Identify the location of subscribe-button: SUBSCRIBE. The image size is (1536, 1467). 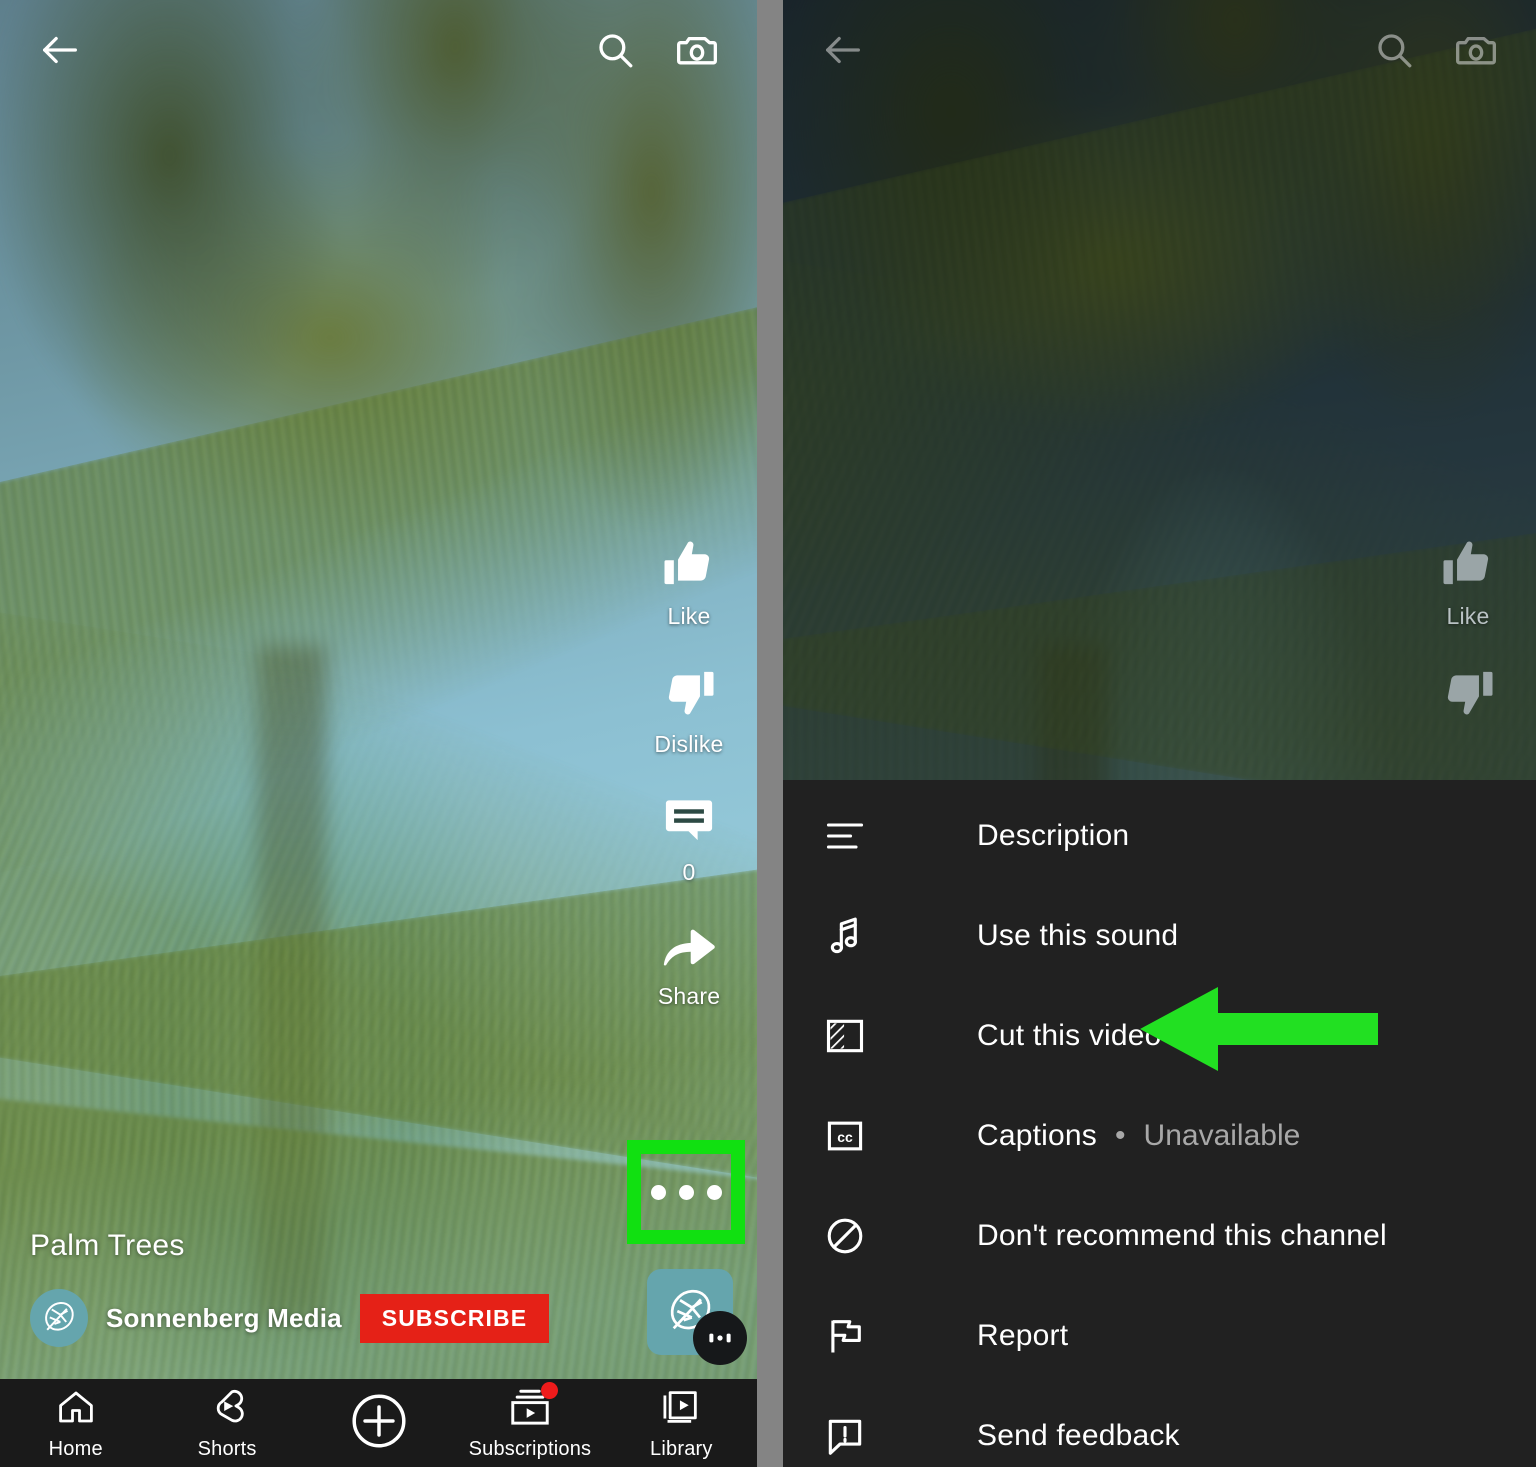
(454, 1318).